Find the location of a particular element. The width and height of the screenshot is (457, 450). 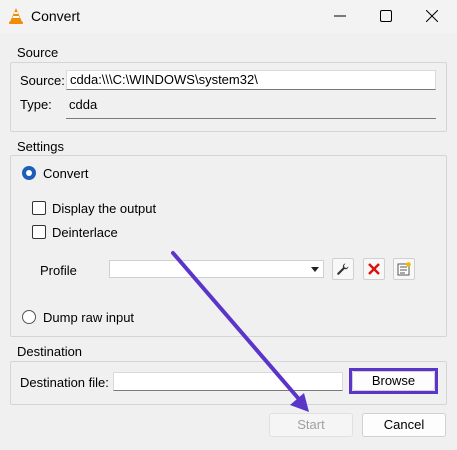

edit-profile-button is located at coordinates (343, 269).